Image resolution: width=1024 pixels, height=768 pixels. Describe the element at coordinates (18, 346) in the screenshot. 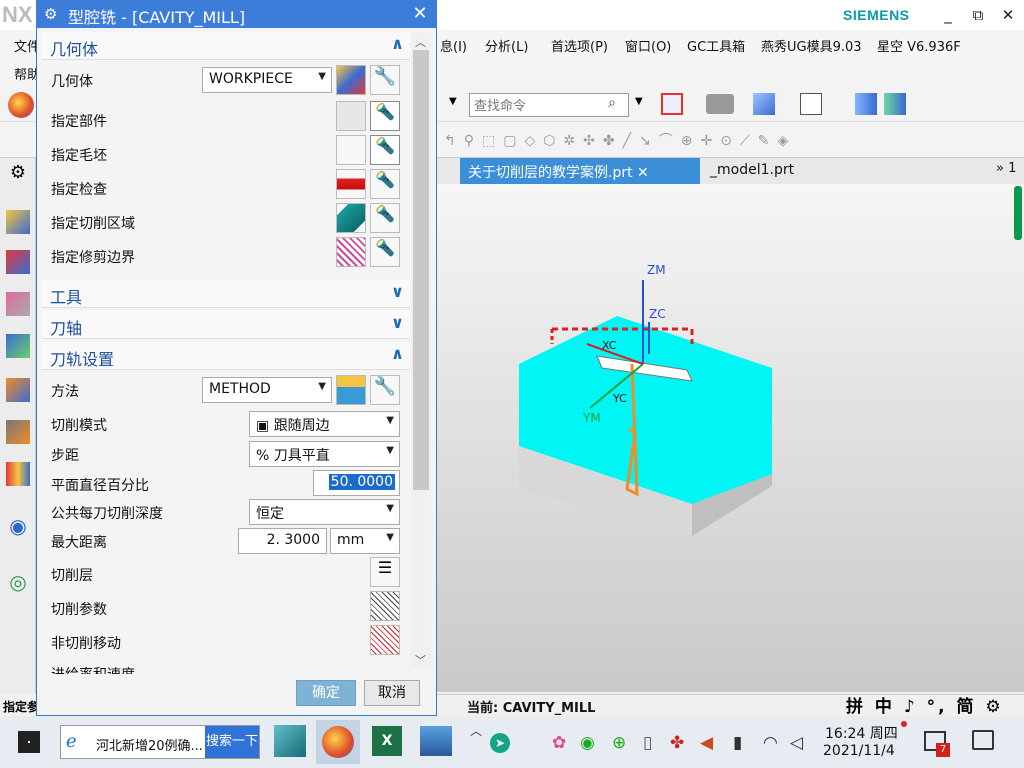

I see `operation-nav-icon` at that location.